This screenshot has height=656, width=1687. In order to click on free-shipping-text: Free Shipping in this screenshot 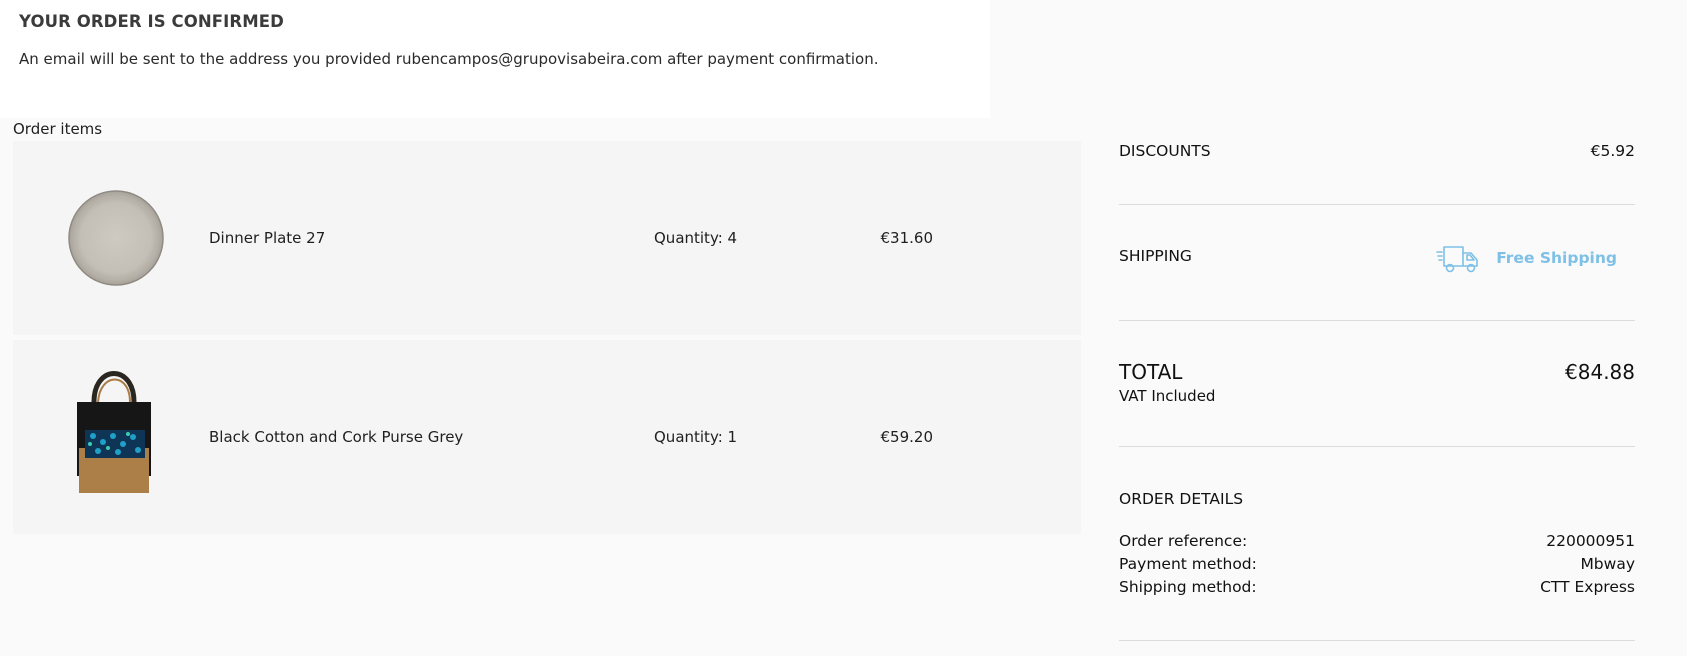, I will do `click(1556, 258)`.